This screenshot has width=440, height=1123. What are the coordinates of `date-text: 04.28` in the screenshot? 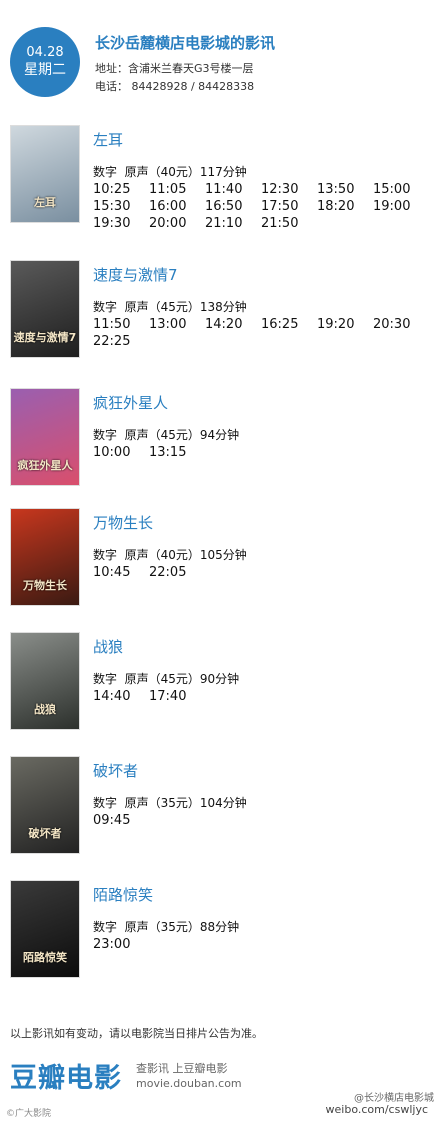 It's located at (45, 52).